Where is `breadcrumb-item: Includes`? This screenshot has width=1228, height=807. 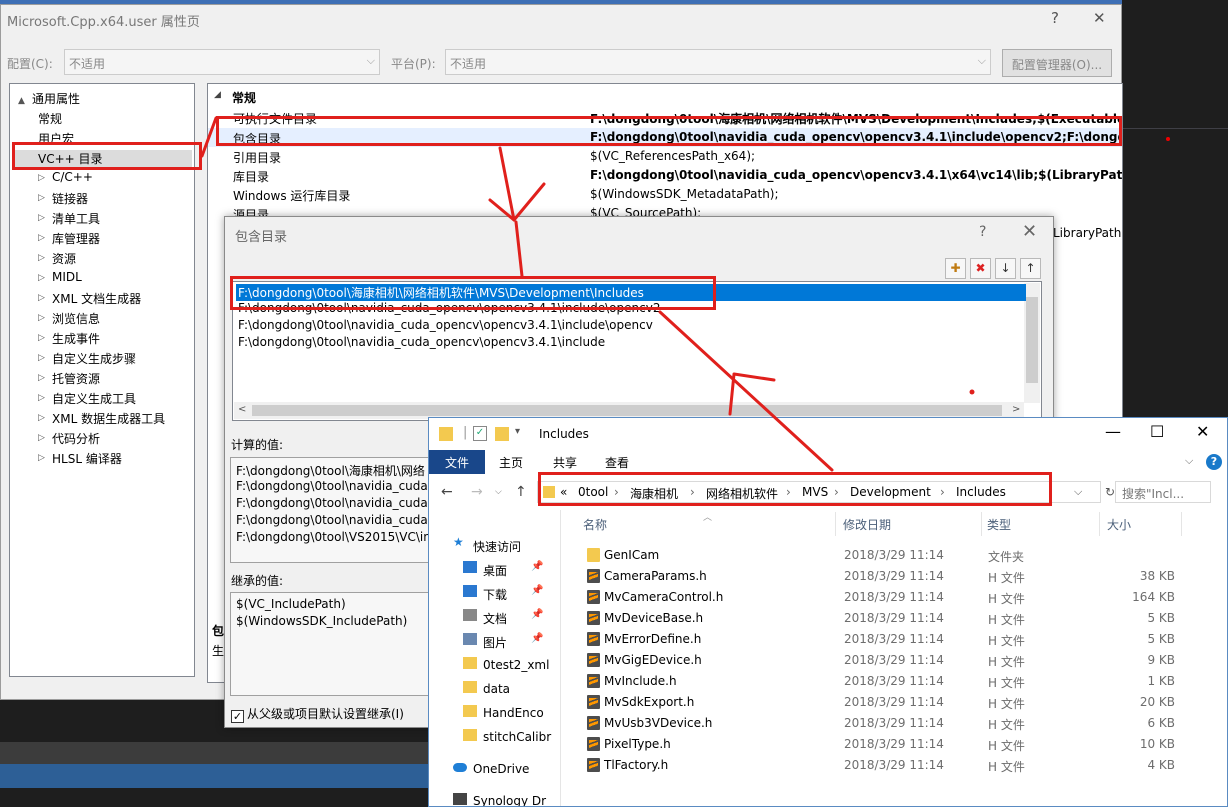
breadcrumb-item: Includes is located at coordinates (981, 492).